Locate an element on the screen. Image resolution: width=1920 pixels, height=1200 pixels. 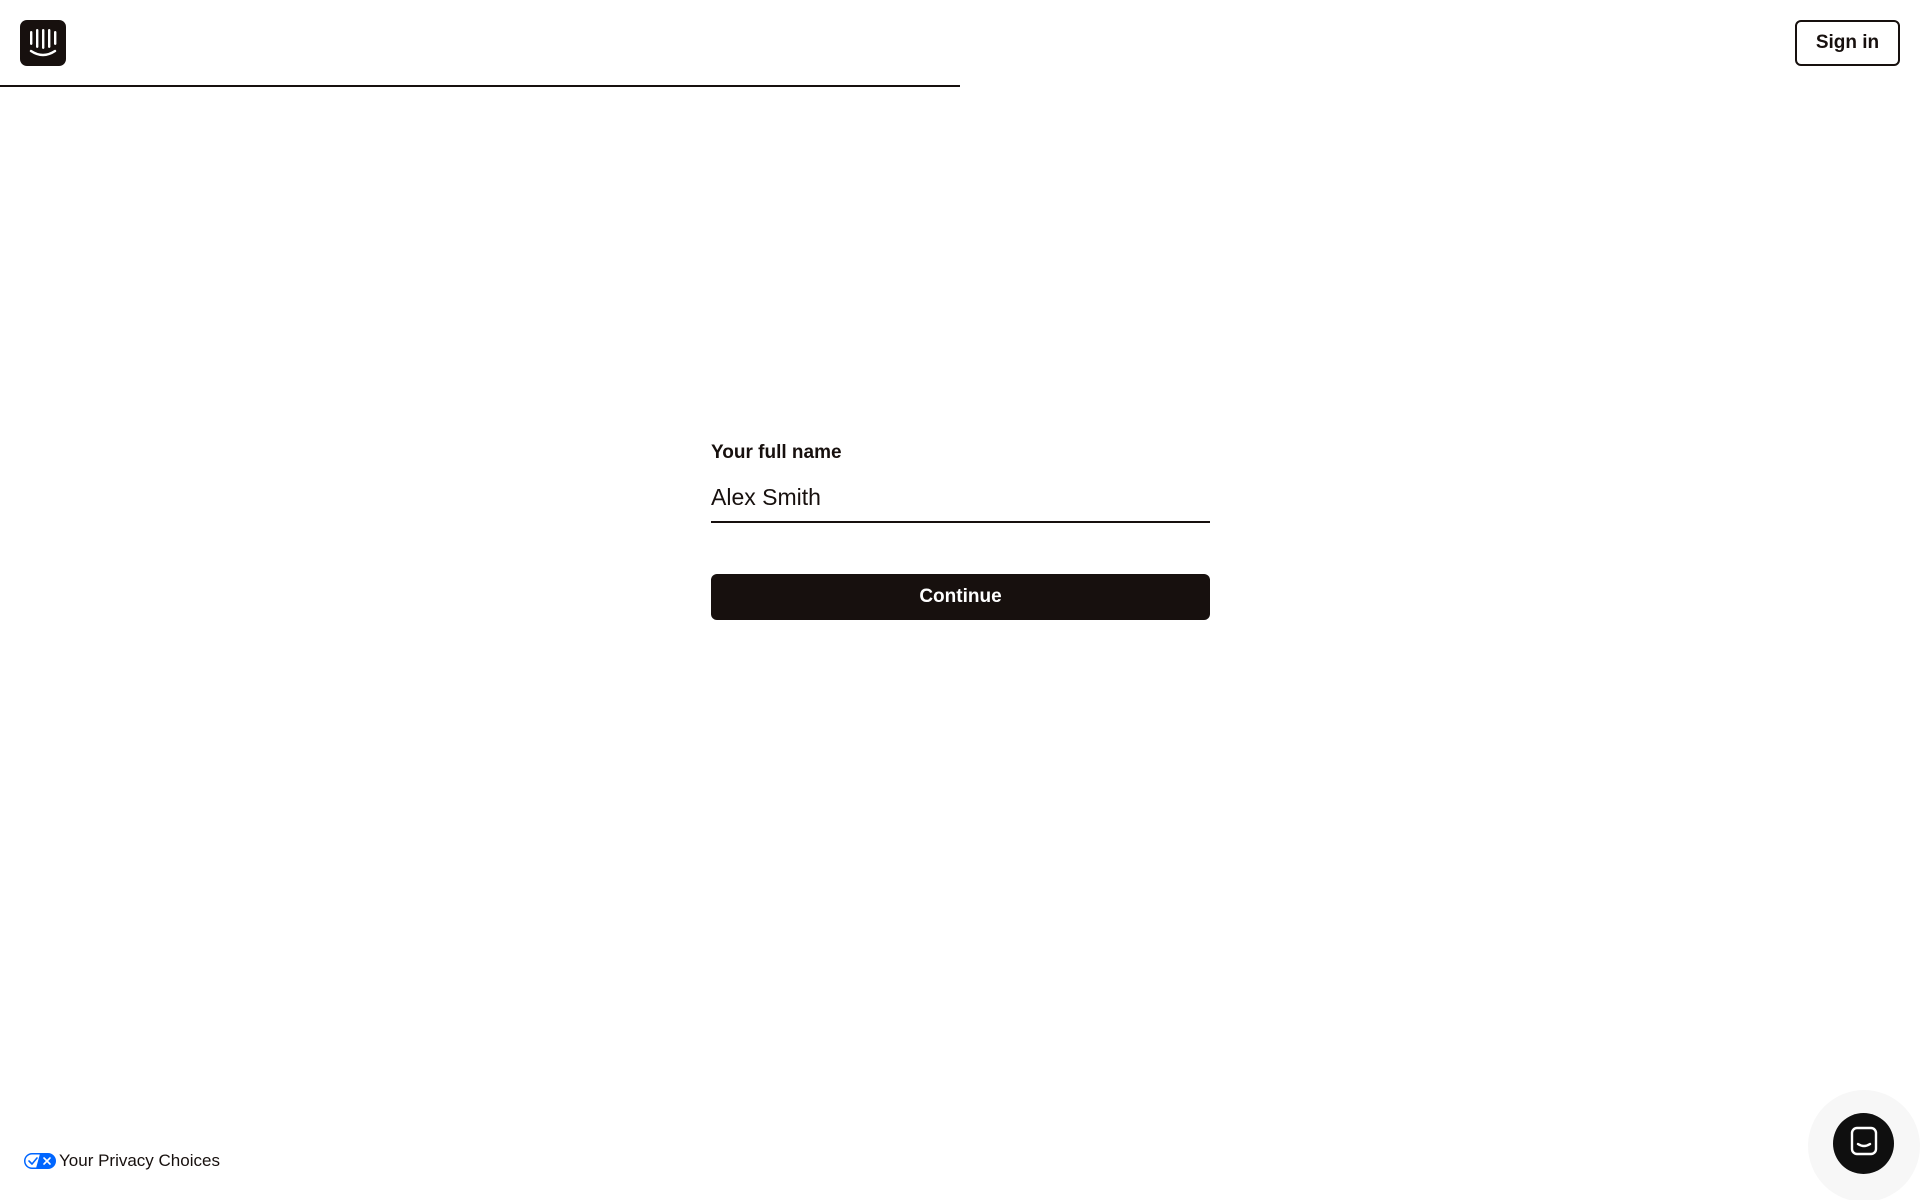
sign-in-button: Sign in is located at coordinates (1847, 43).